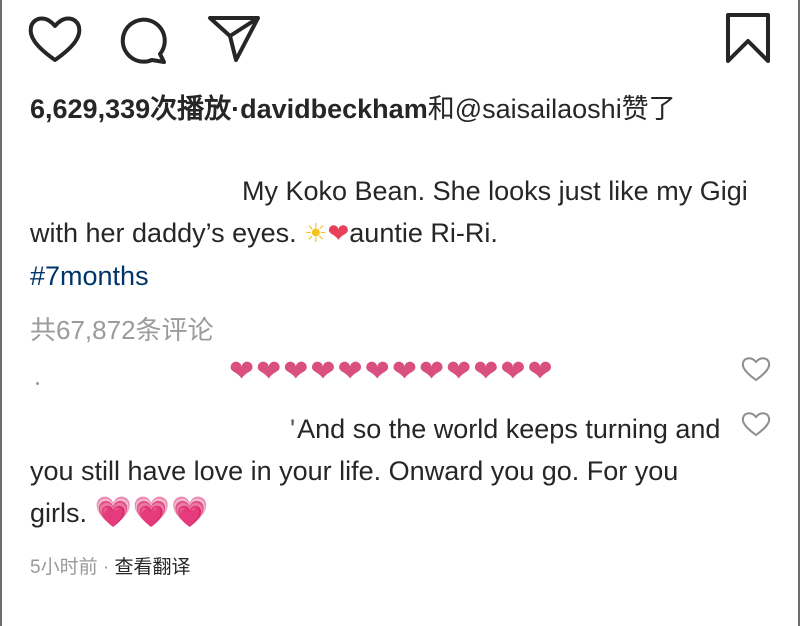 The height and width of the screenshot is (626, 800). I want to click on post-meta: 5小时前 · 查看翻译, so click(110, 565).